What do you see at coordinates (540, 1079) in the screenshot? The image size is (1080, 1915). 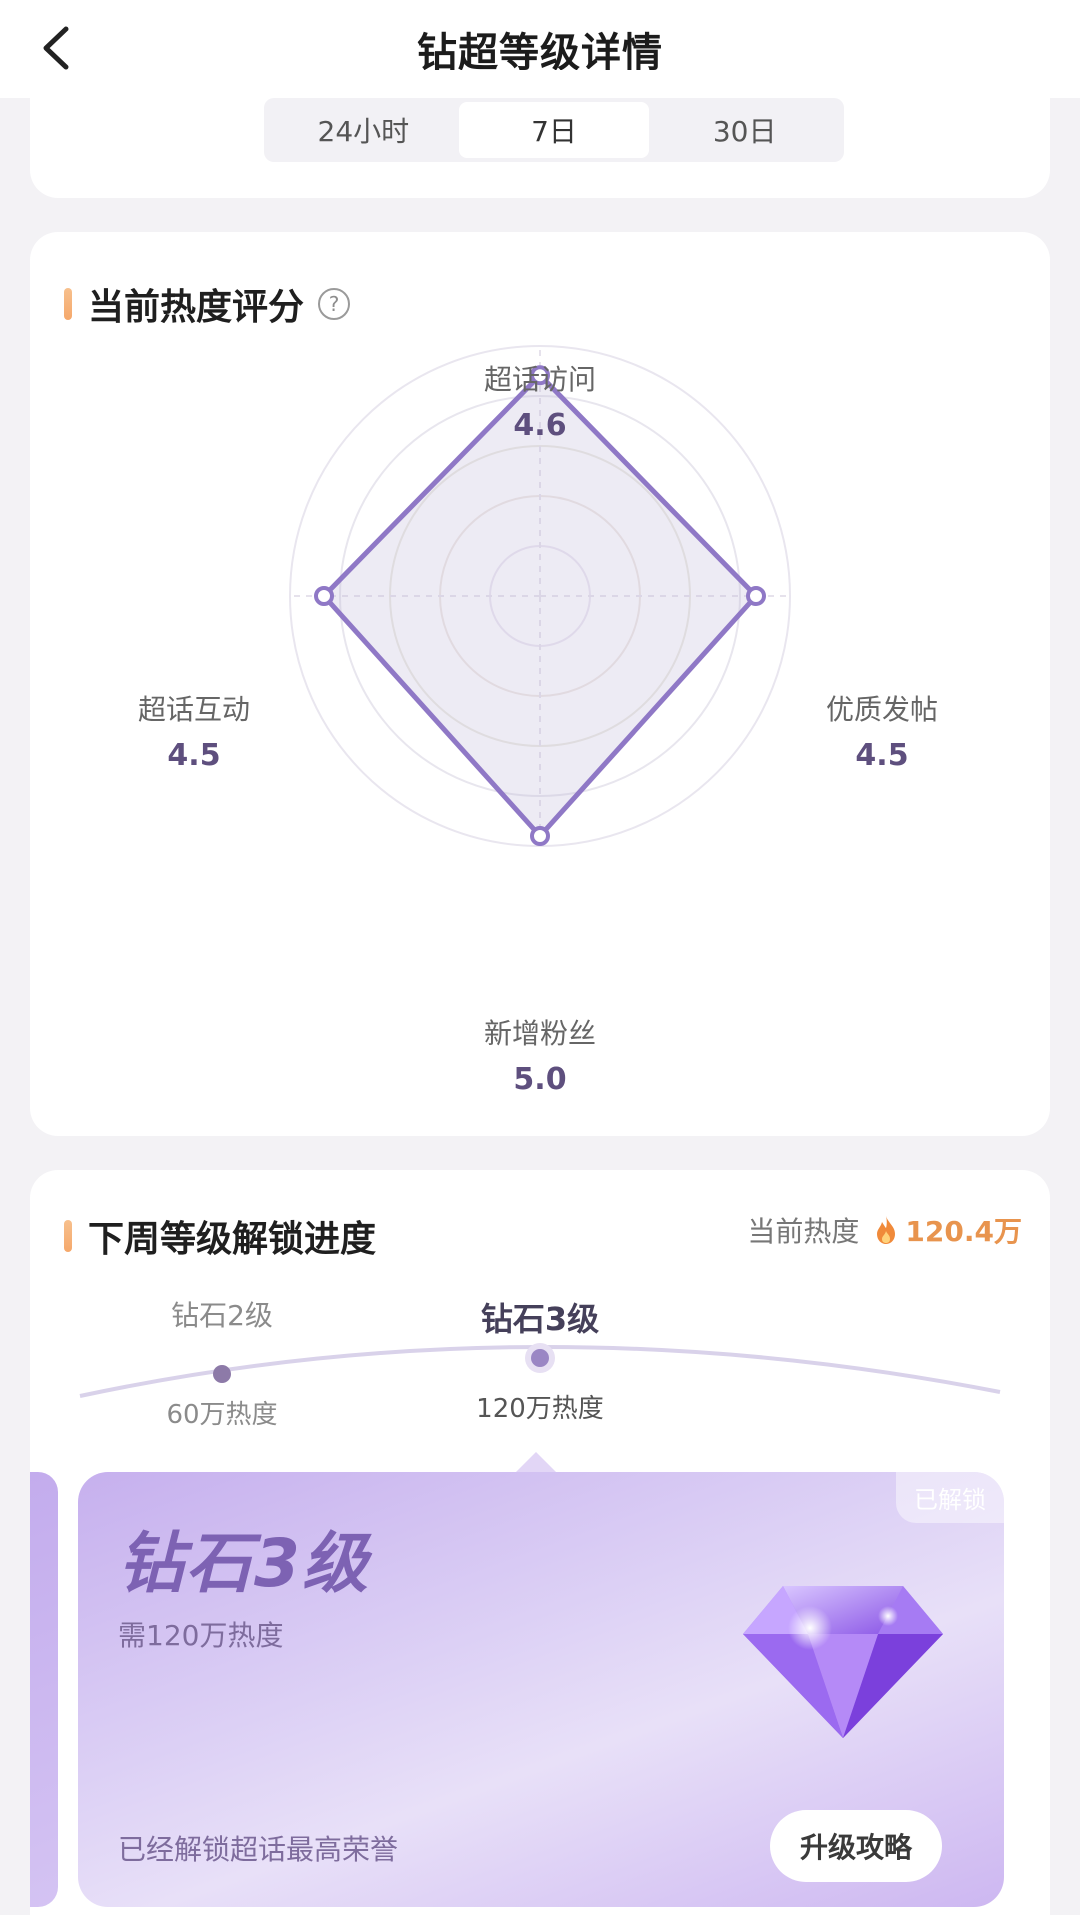 I see `axis-value: 5.0` at bounding box center [540, 1079].